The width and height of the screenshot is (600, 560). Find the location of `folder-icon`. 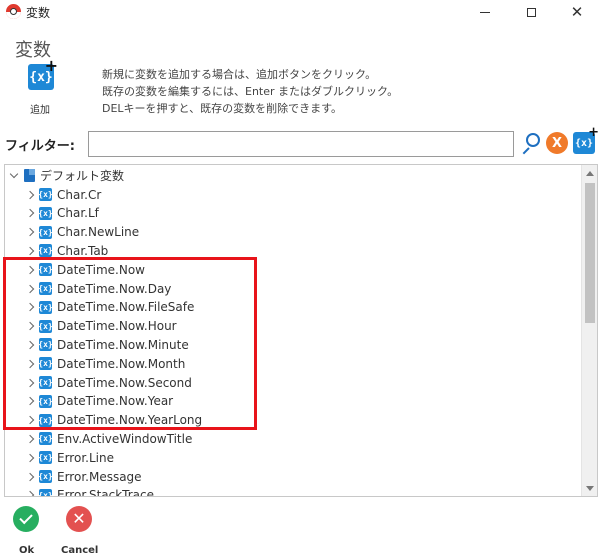

folder-icon is located at coordinates (29, 175).